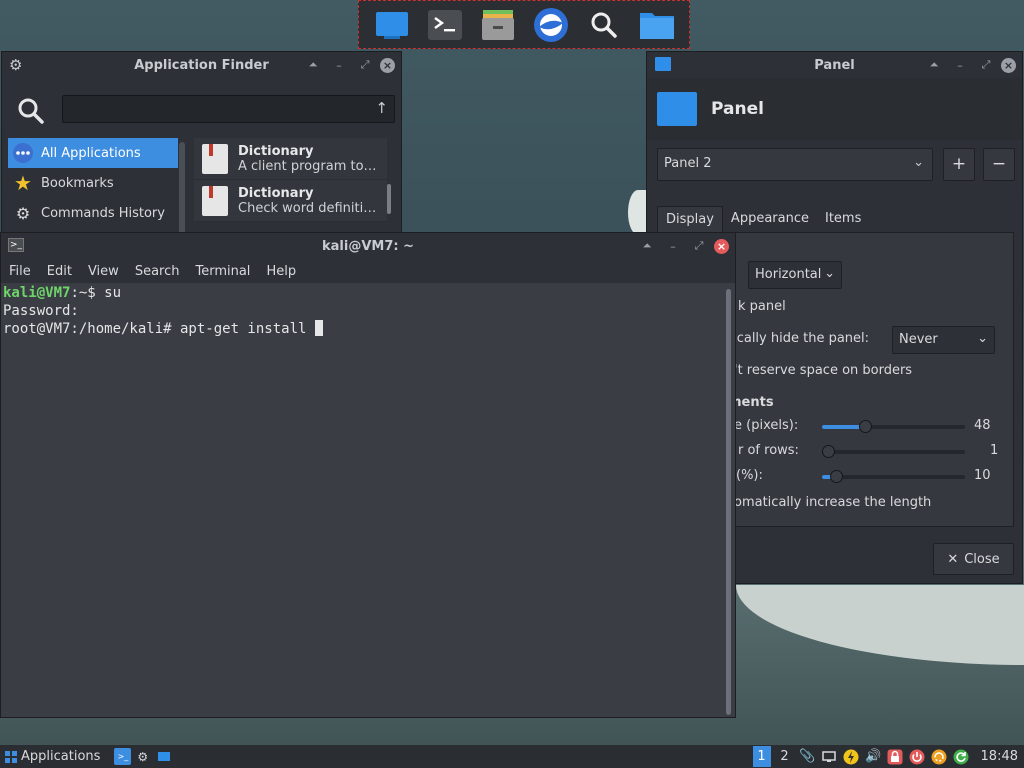  Describe the element at coordinates (982, 475) in the screenshot. I see `length-value: 10` at that location.